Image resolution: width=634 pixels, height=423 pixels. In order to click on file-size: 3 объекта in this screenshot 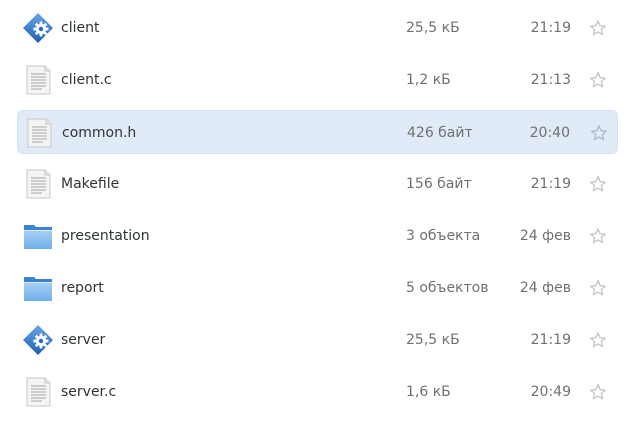, I will do `click(443, 236)`.